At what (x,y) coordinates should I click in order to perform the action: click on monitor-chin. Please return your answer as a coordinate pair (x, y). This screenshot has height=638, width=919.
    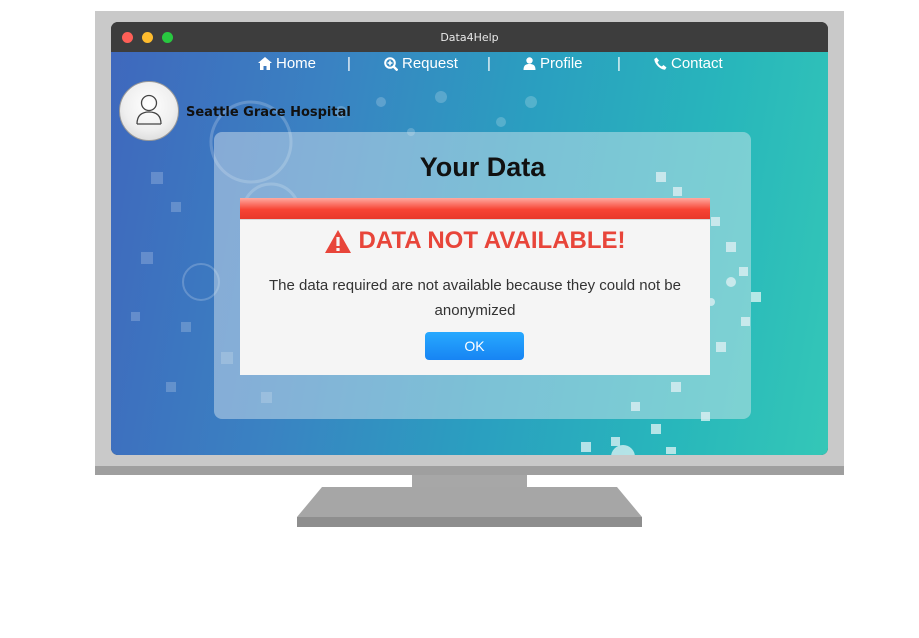
    Looking at the image, I should click on (469, 470).